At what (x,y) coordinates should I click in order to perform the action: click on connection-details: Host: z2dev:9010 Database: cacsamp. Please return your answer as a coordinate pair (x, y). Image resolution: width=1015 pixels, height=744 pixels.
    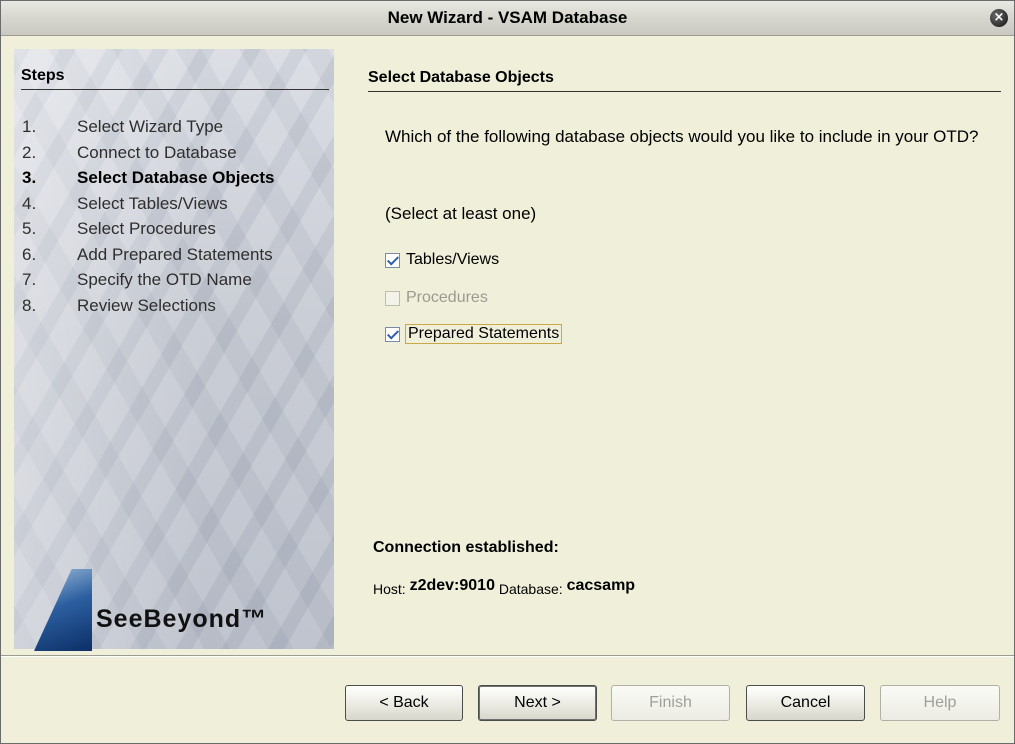
    Looking at the image, I should click on (504, 588).